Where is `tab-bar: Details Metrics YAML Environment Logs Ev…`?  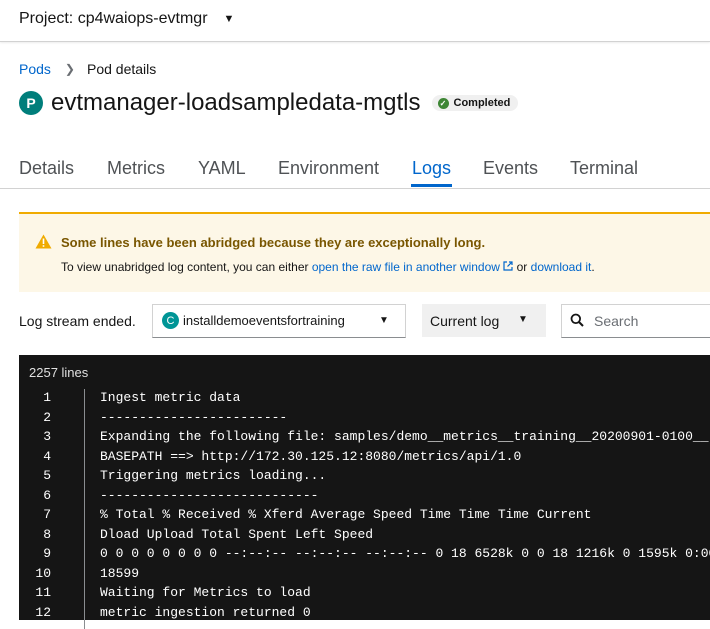
tab-bar: Details Metrics YAML Environment Logs Ev… is located at coordinates (355, 167).